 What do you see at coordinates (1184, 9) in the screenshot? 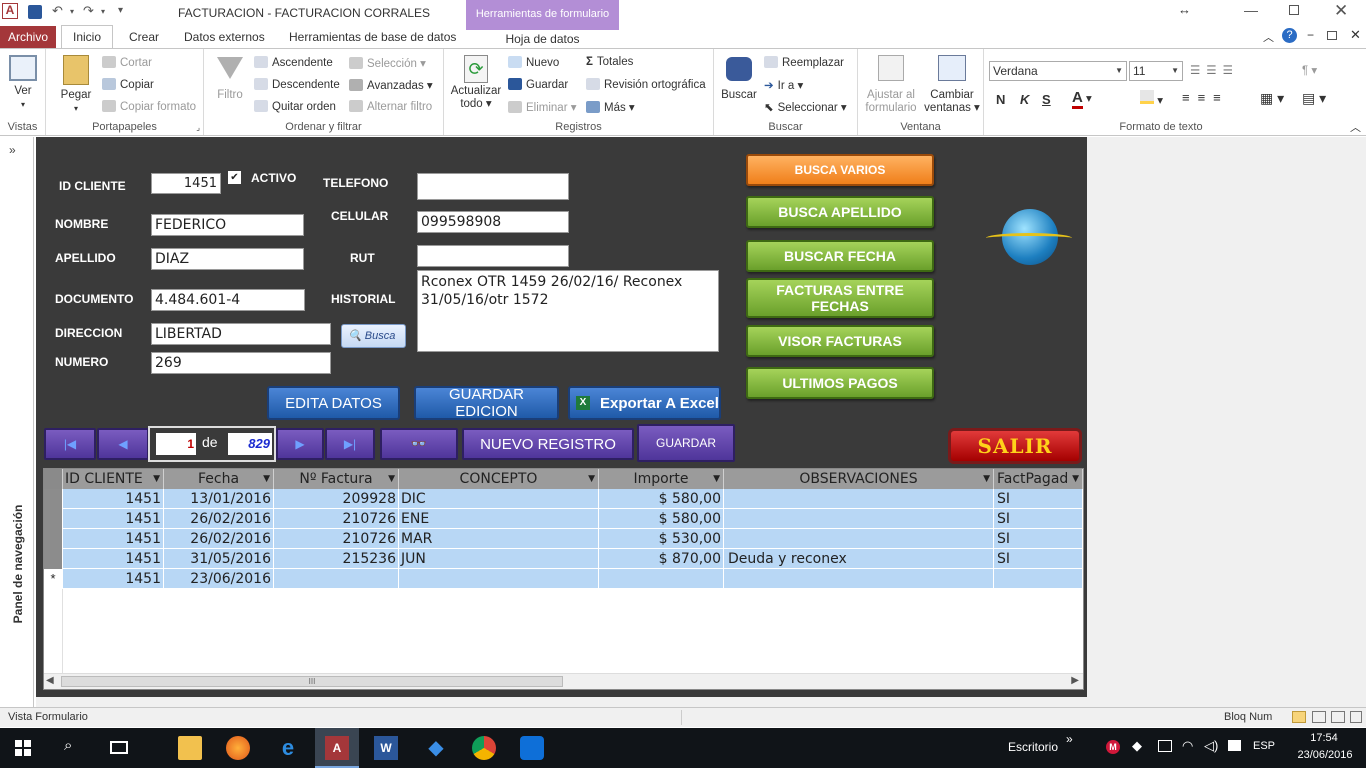
I see `resize-icon: ↔` at bounding box center [1184, 9].